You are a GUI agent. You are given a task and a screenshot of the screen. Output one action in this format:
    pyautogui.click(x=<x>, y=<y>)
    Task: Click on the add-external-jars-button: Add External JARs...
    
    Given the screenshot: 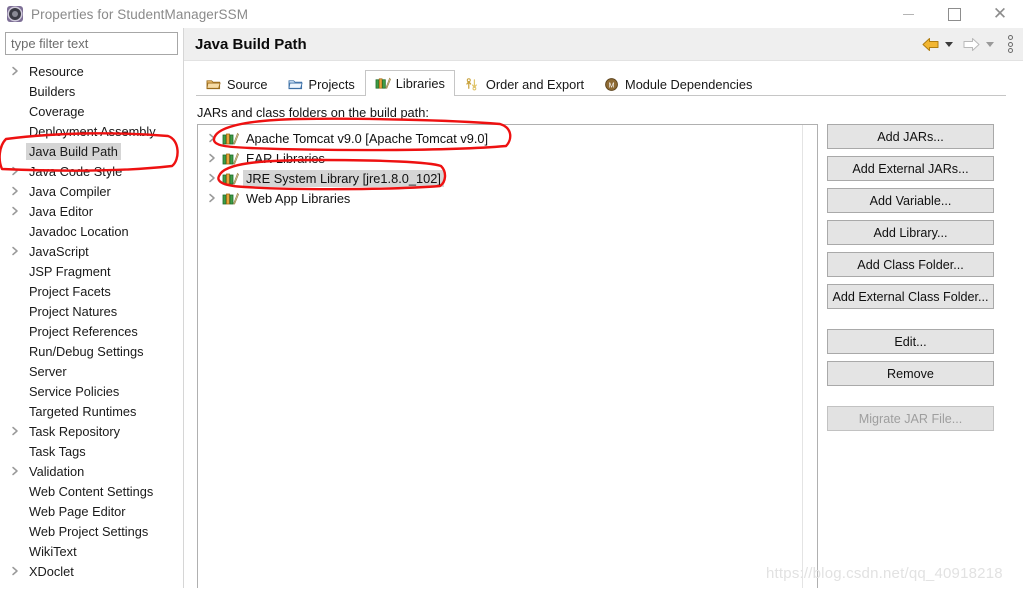 What is the action you would take?
    pyautogui.click(x=910, y=168)
    